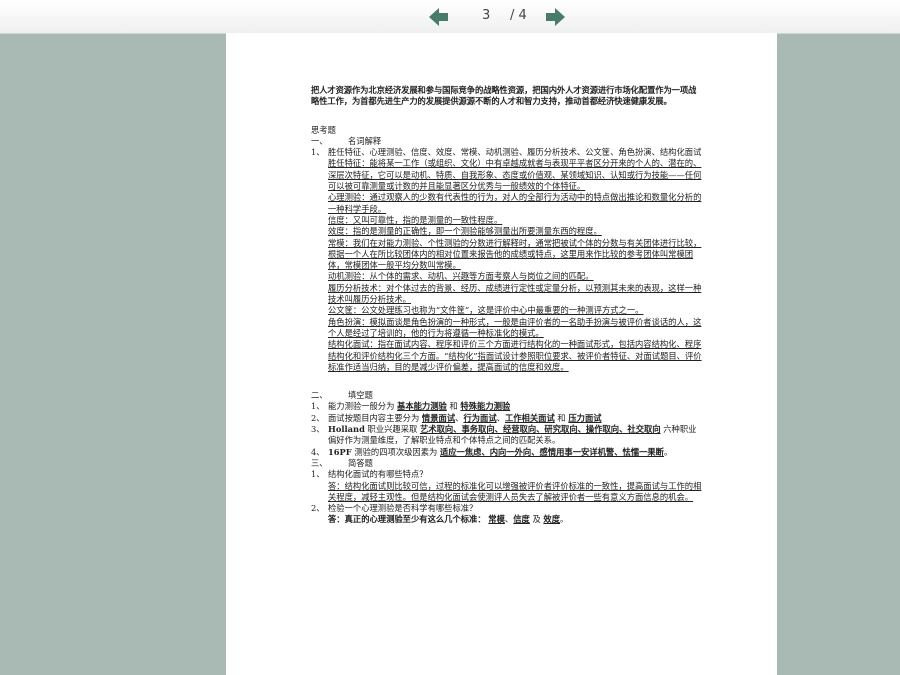 The height and width of the screenshot is (675, 900). I want to click on fill-answer: 艺术取向、事务取向、经营取向、研究取向、操作取向、社交取向, so click(540, 429).